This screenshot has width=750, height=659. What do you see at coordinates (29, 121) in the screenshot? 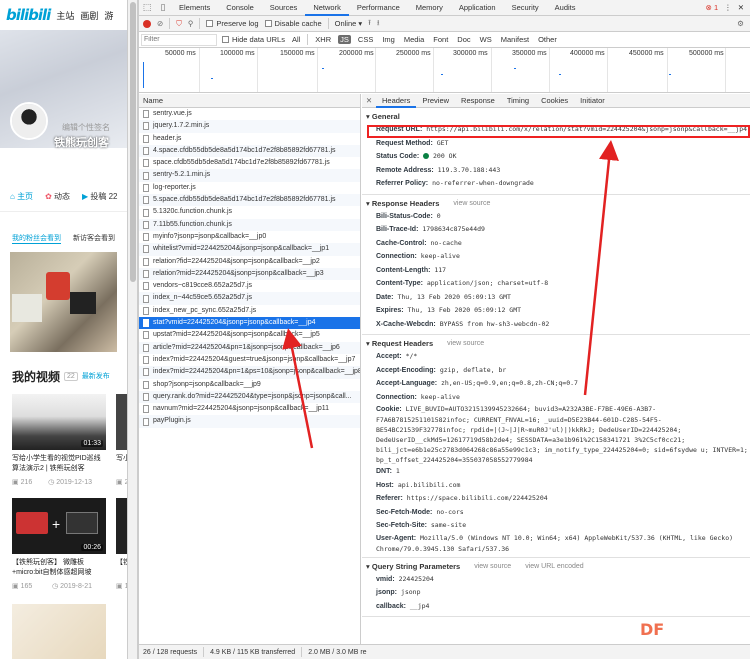
I see `avatar` at bounding box center [29, 121].